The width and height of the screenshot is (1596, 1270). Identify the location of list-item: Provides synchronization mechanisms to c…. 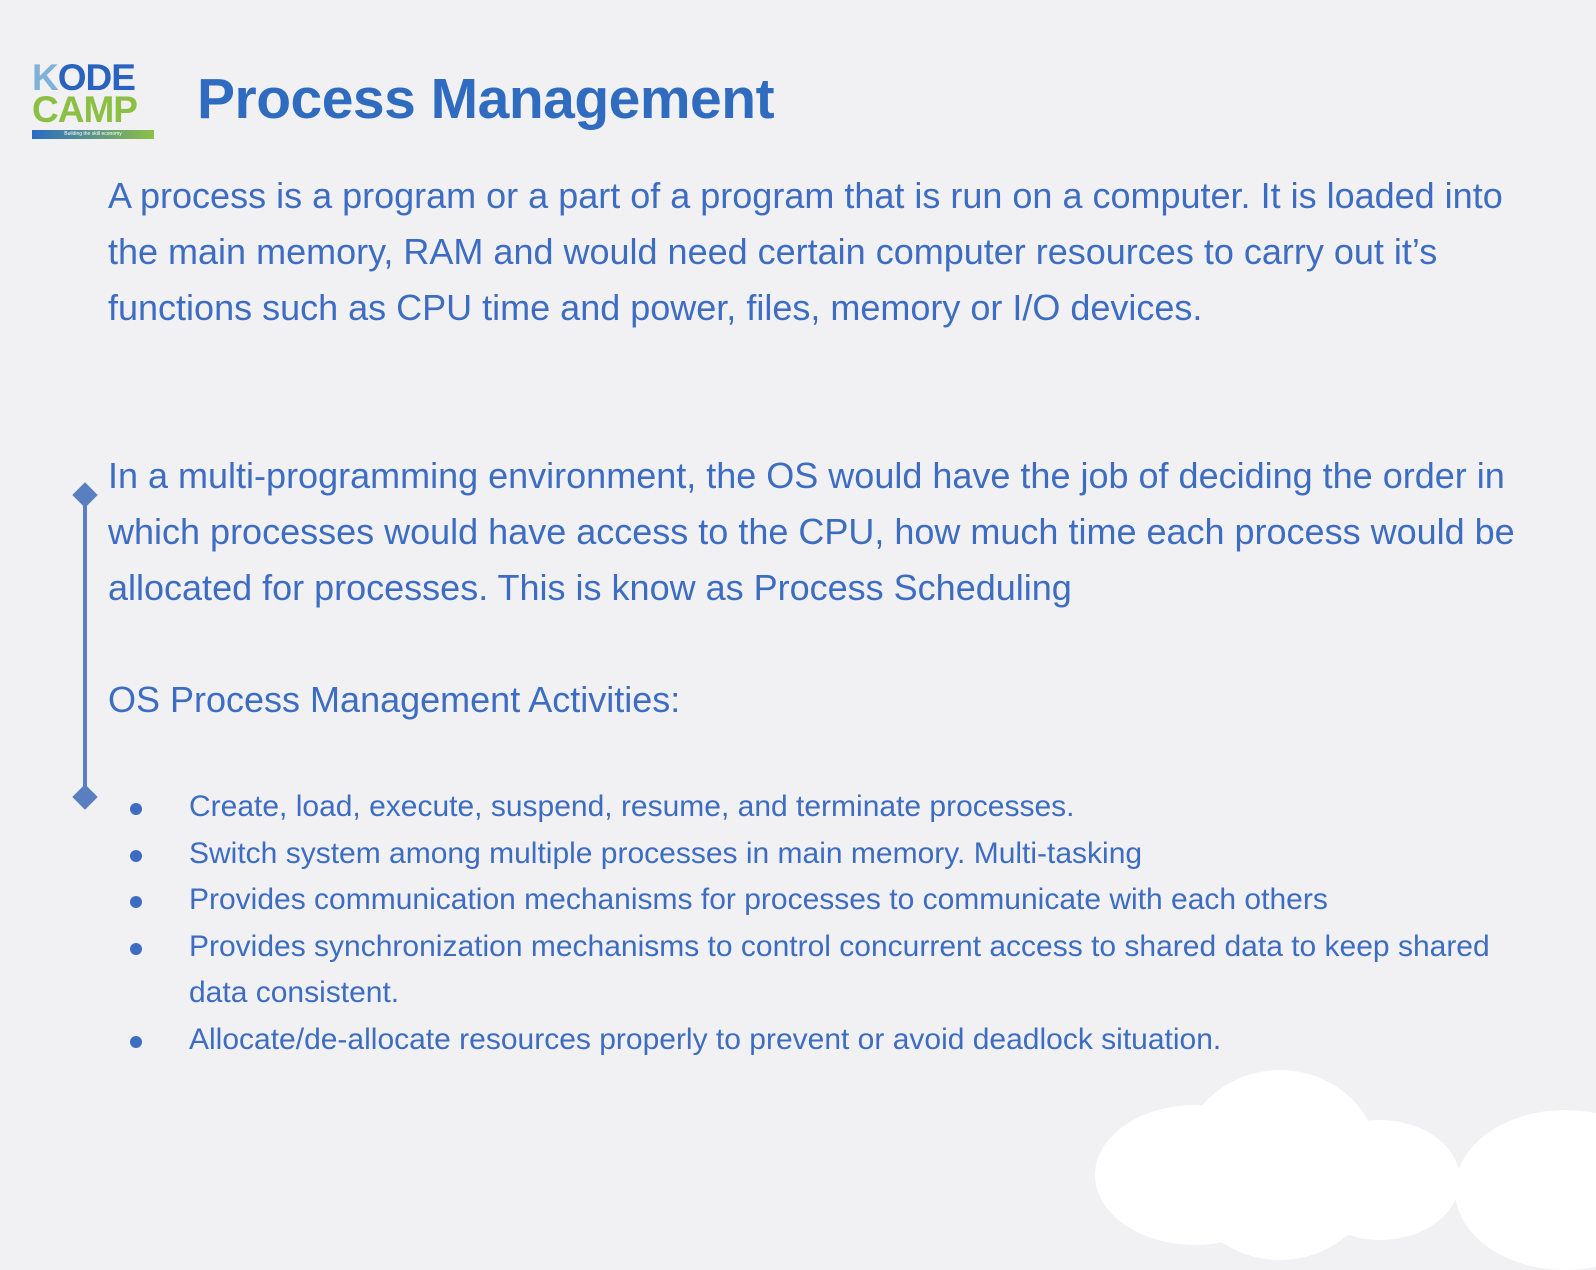
(840, 970).